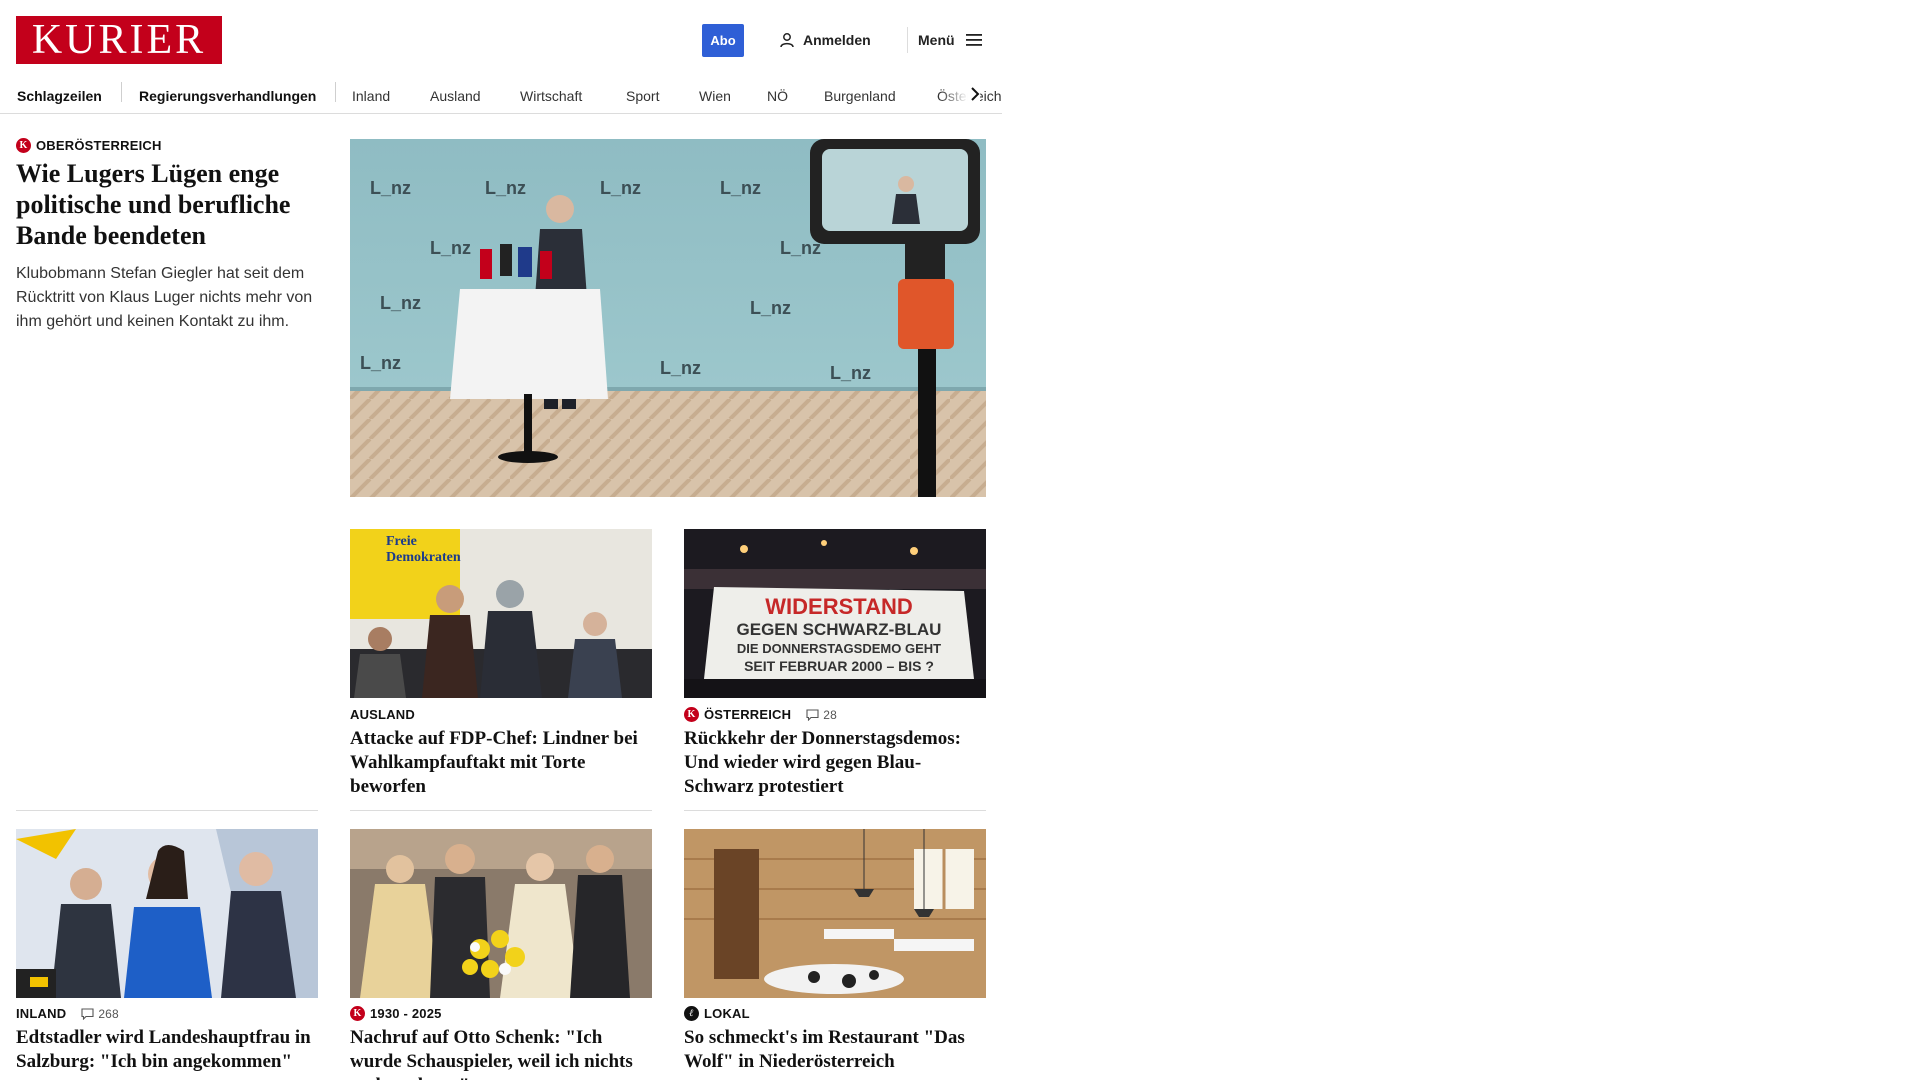 The width and height of the screenshot is (1920, 1080). What do you see at coordinates (839, 666) in the screenshot?
I see `banner-text: SEIT FEBRUAR 2000 – BIS ?` at bounding box center [839, 666].